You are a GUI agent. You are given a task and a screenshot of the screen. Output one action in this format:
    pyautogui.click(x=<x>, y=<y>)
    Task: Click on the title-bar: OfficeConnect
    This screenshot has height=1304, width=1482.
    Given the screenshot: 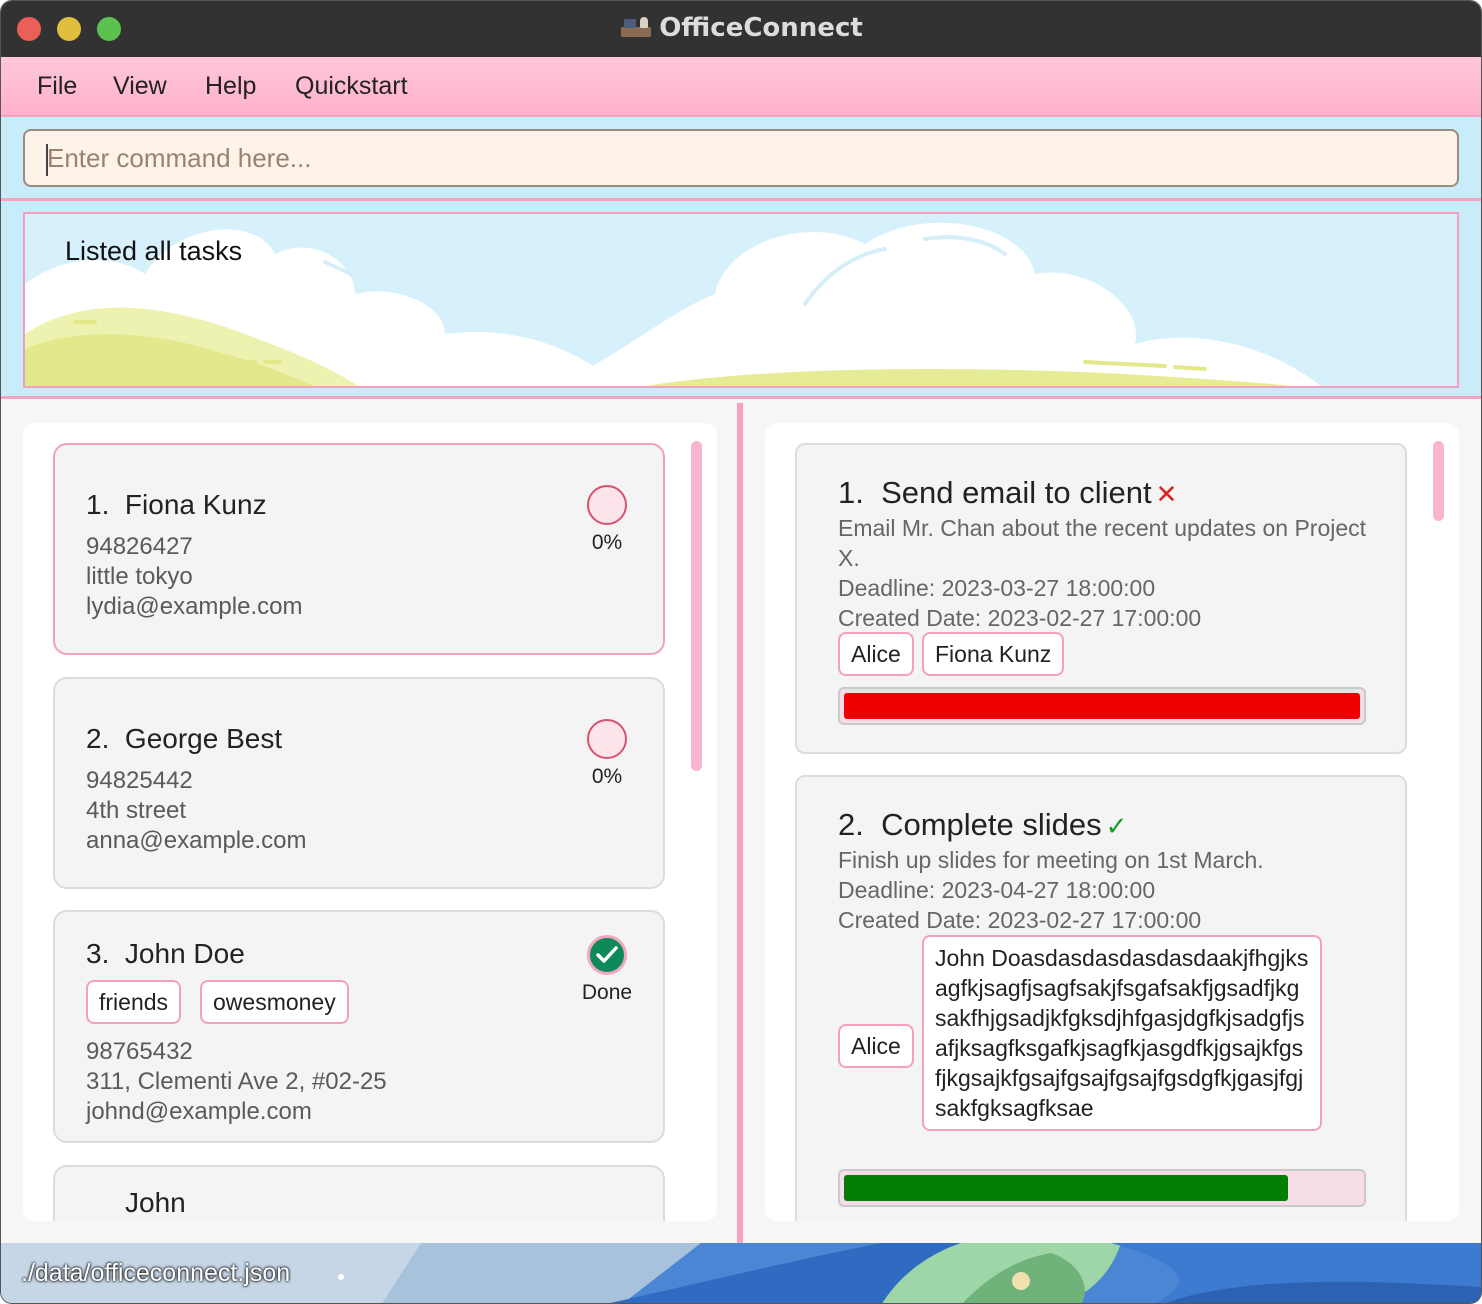 What is the action you would take?
    pyautogui.click(x=741, y=29)
    